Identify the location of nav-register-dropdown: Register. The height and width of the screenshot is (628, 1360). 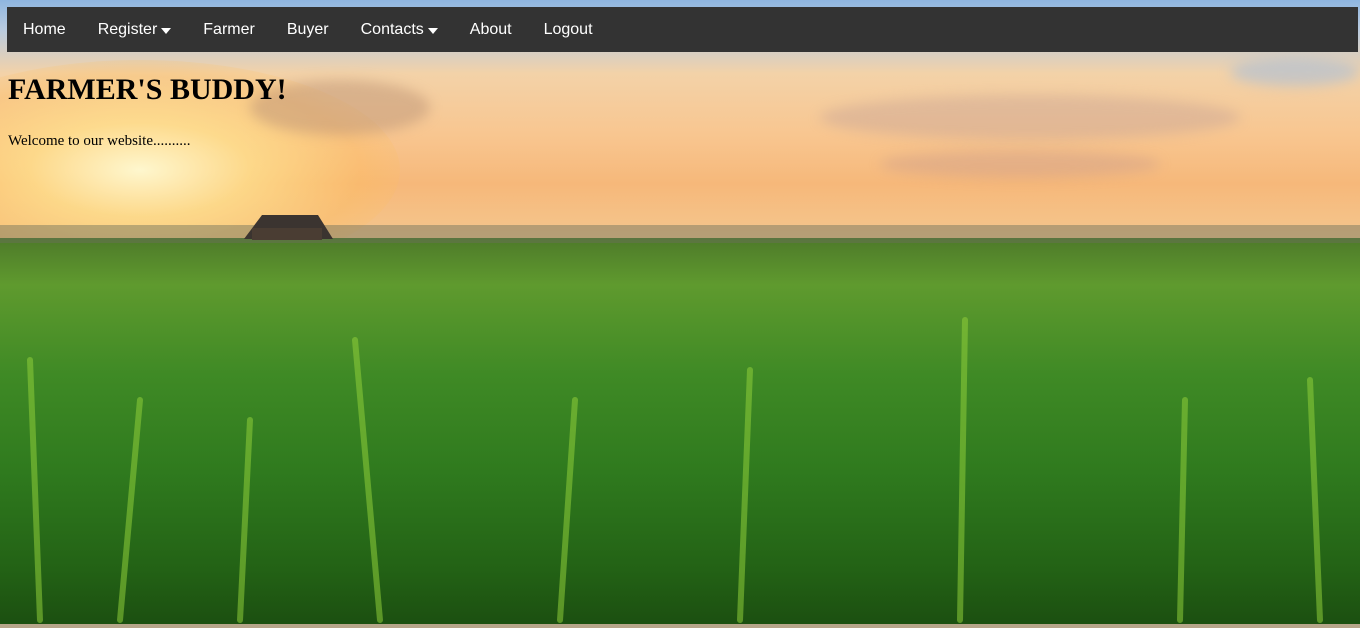
(135, 29).